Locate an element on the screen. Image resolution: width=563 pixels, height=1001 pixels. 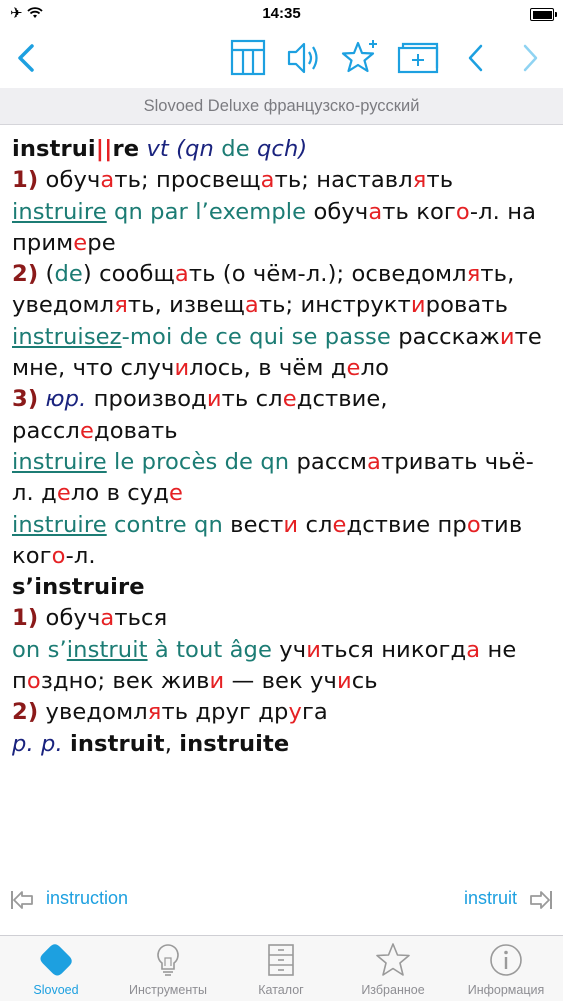
reflexive-sense-1: 1) обучаться is located at coordinates (90, 618).